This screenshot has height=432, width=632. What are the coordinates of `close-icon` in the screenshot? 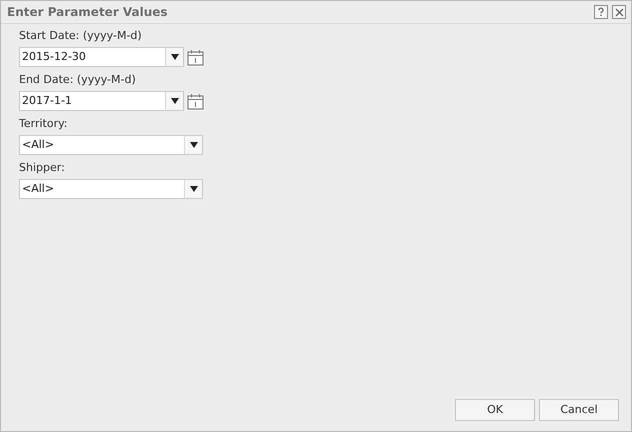 It's located at (619, 12).